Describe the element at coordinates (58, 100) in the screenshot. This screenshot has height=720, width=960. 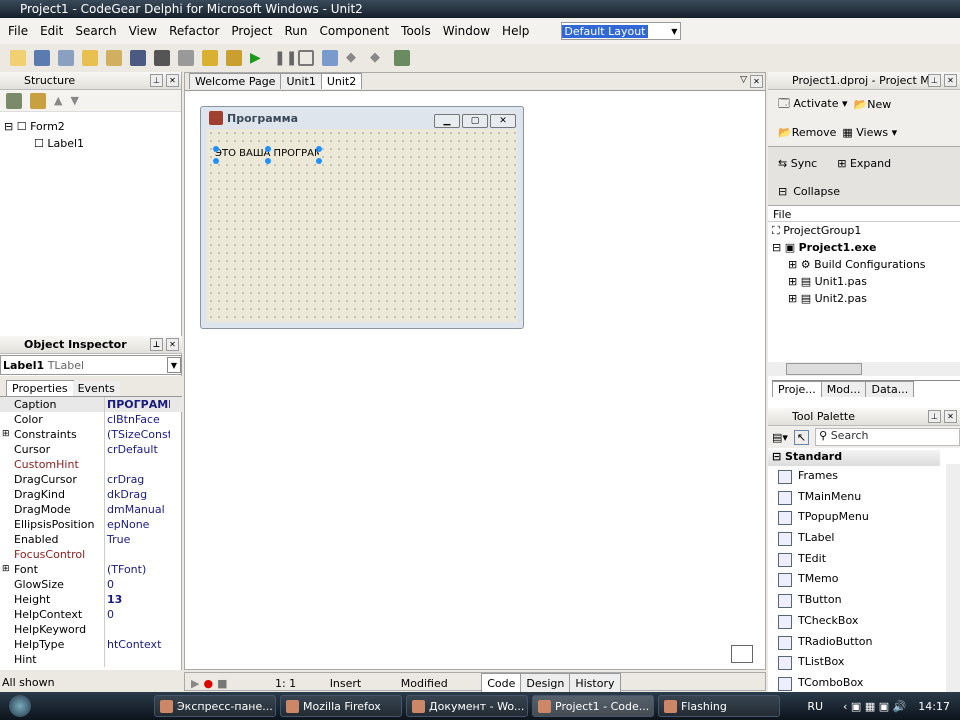
I see `up-arrow-icon: ▲` at that location.